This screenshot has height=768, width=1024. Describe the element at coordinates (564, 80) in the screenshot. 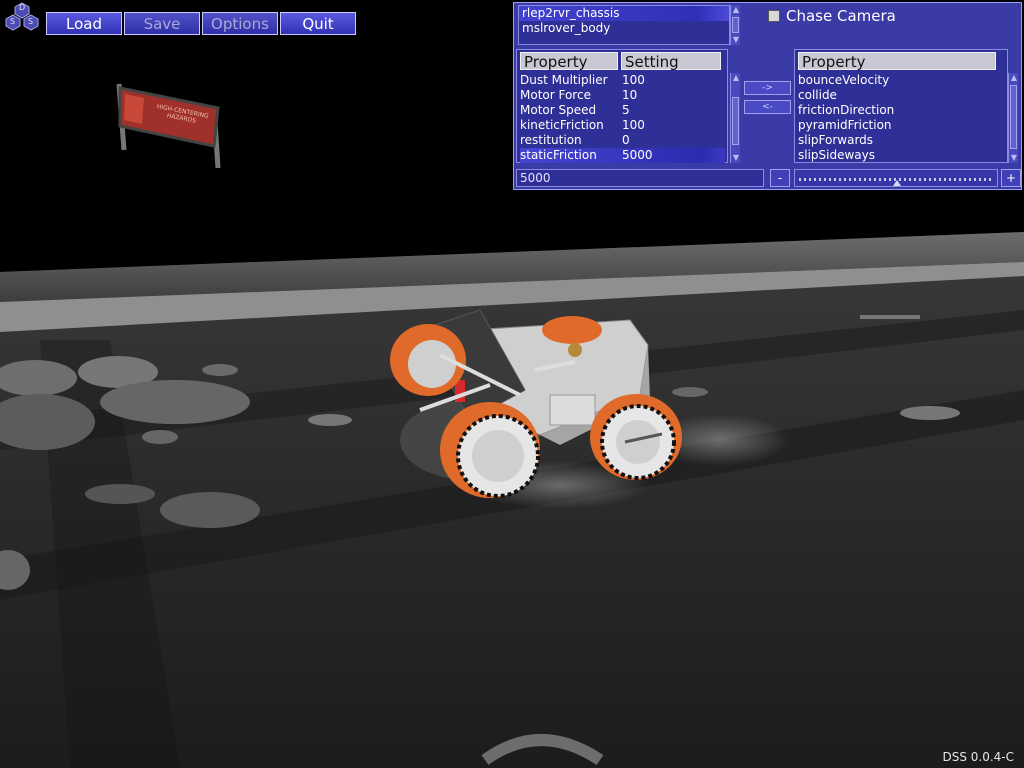

I see `property-name: Dust Multiplier` at that location.